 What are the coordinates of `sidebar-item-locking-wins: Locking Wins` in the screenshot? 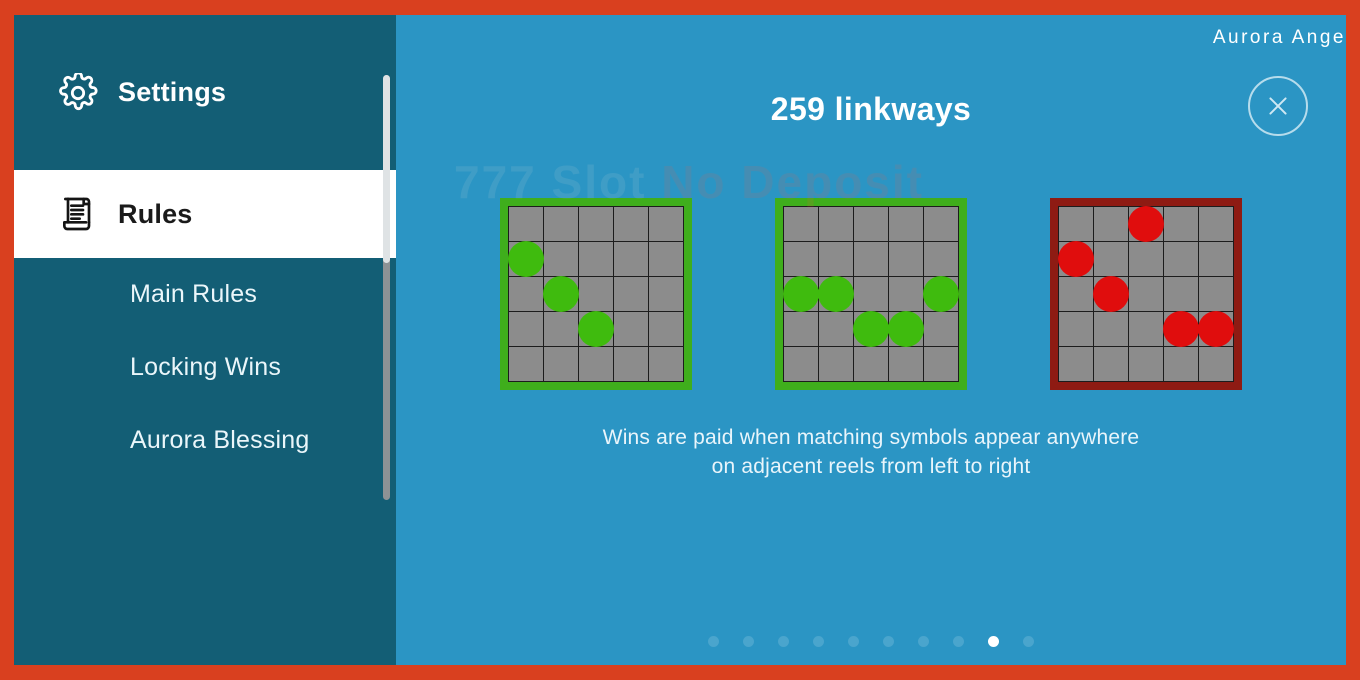 It's located at (205, 367).